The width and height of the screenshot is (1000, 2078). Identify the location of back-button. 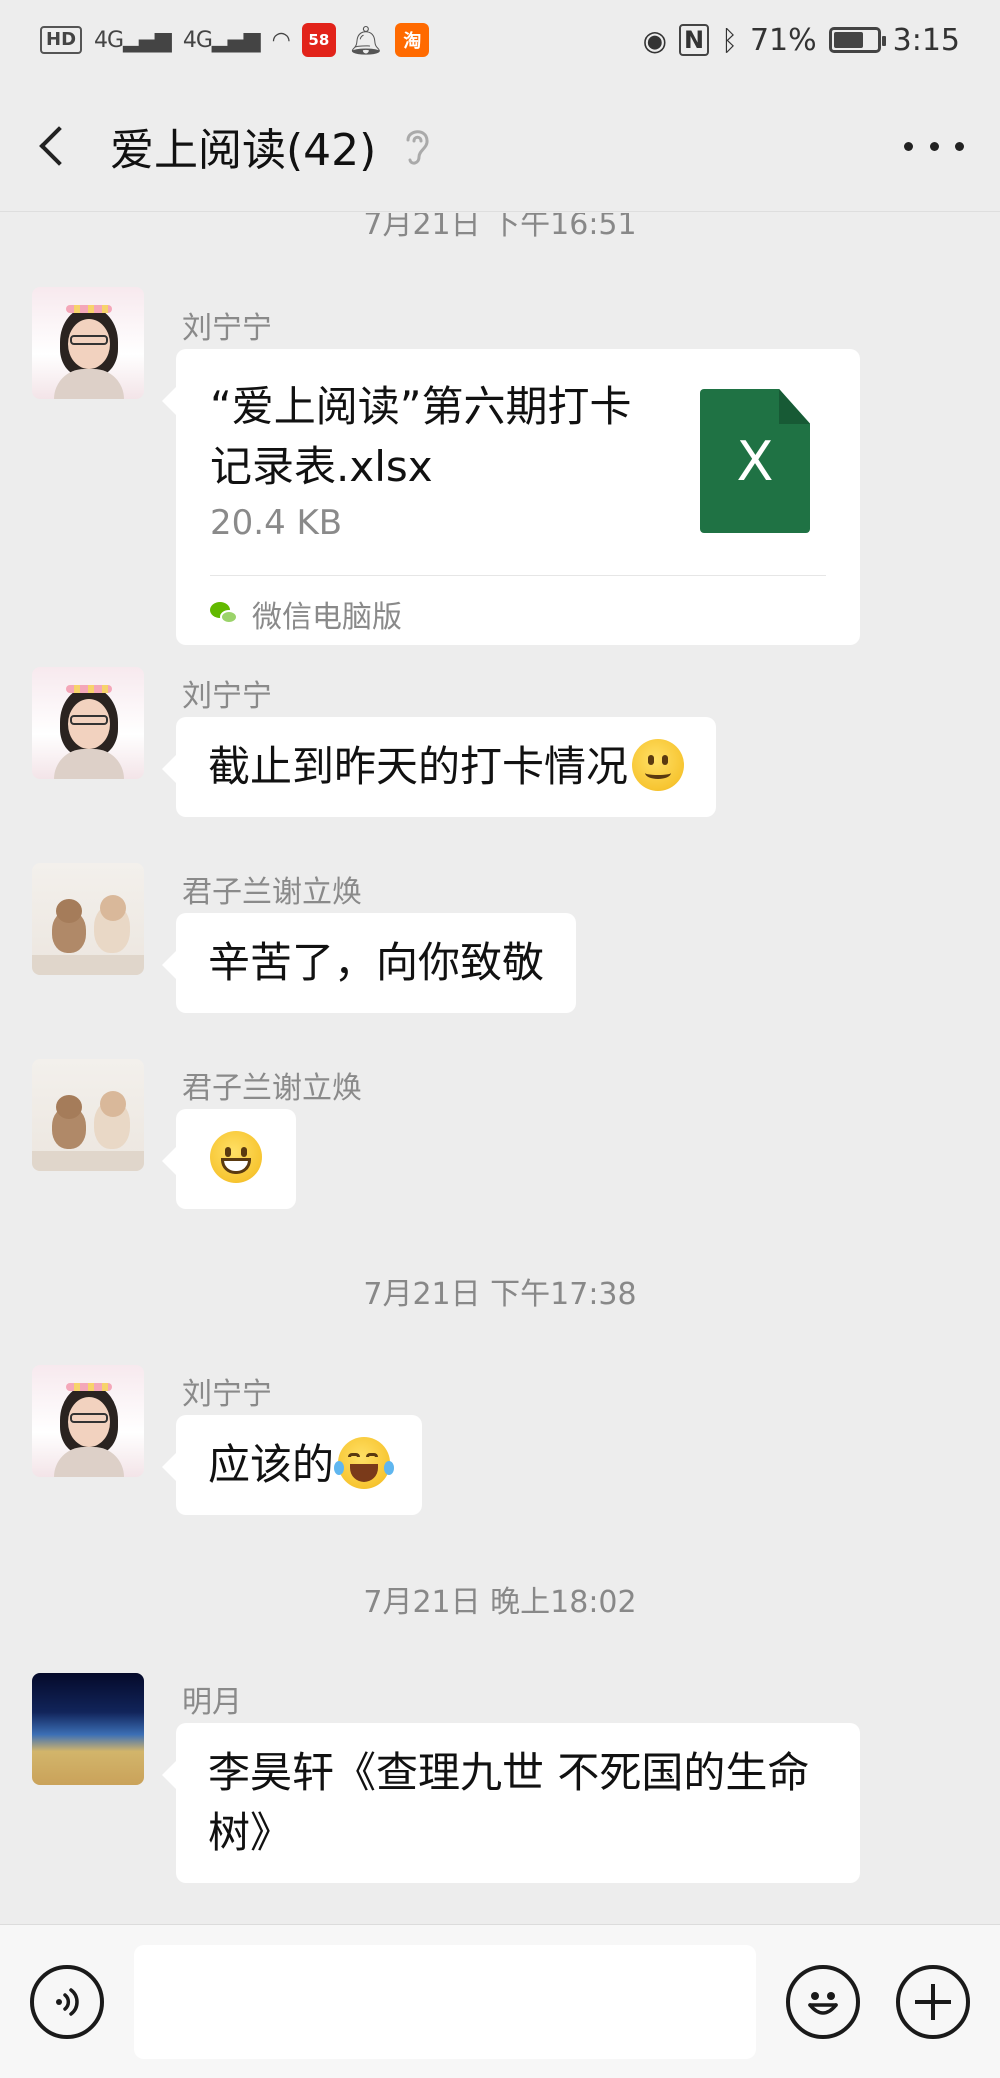
(55, 146).